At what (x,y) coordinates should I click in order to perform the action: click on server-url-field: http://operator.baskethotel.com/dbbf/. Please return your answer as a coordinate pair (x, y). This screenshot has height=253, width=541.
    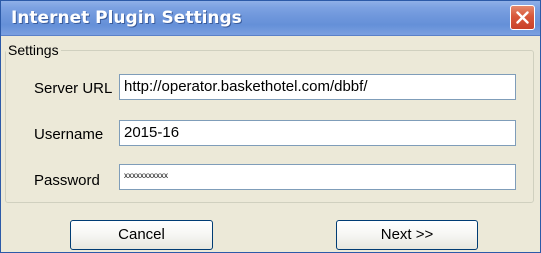
    Looking at the image, I should click on (317, 87).